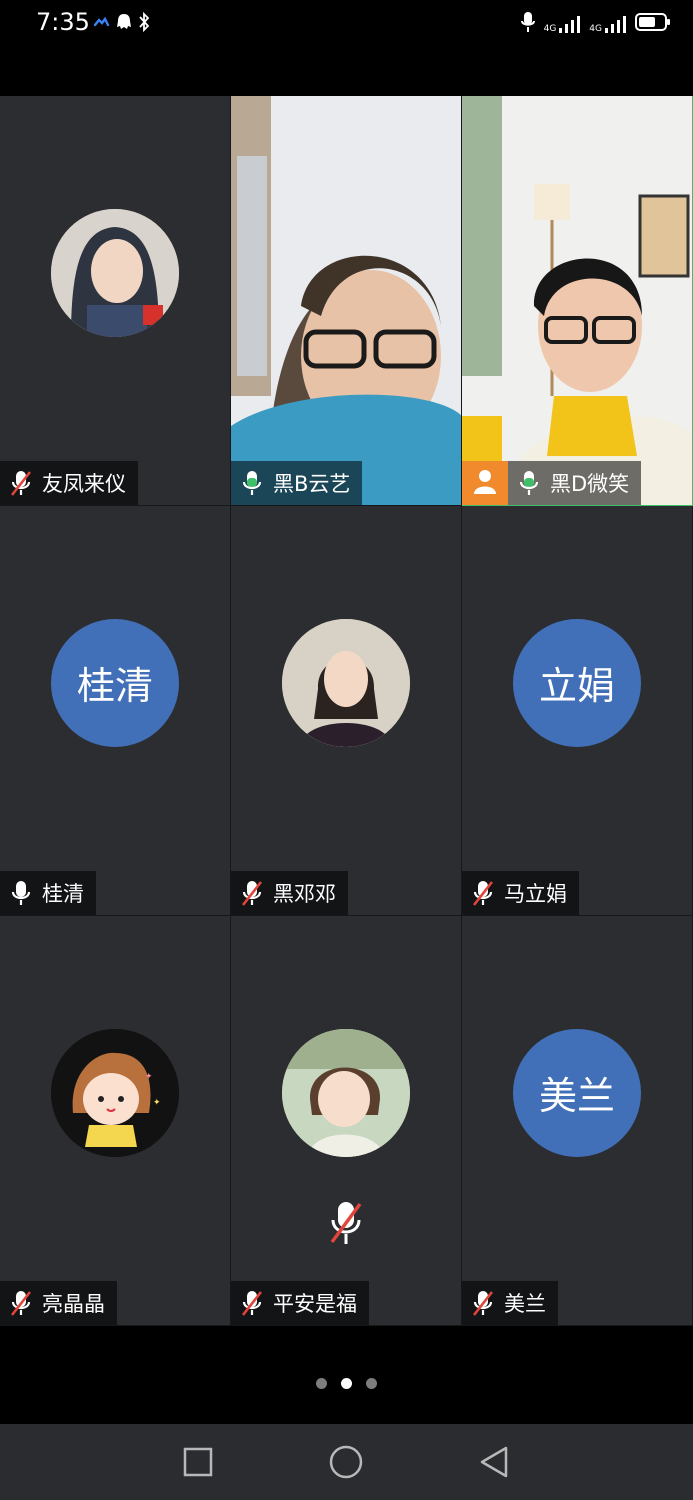 This screenshot has height=1500, width=693. I want to click on square-icon, so click(198, 1462).